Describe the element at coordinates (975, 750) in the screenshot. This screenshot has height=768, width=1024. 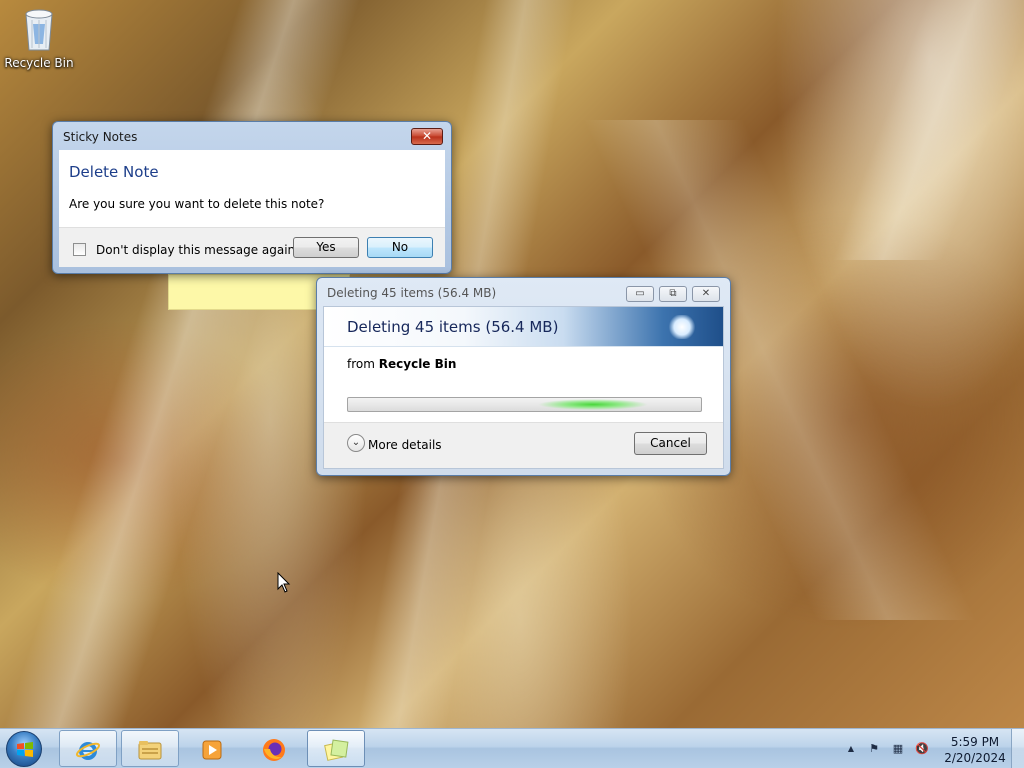
I see `taskbar-clock: 5:59 PM 2/20/2024` at that location.